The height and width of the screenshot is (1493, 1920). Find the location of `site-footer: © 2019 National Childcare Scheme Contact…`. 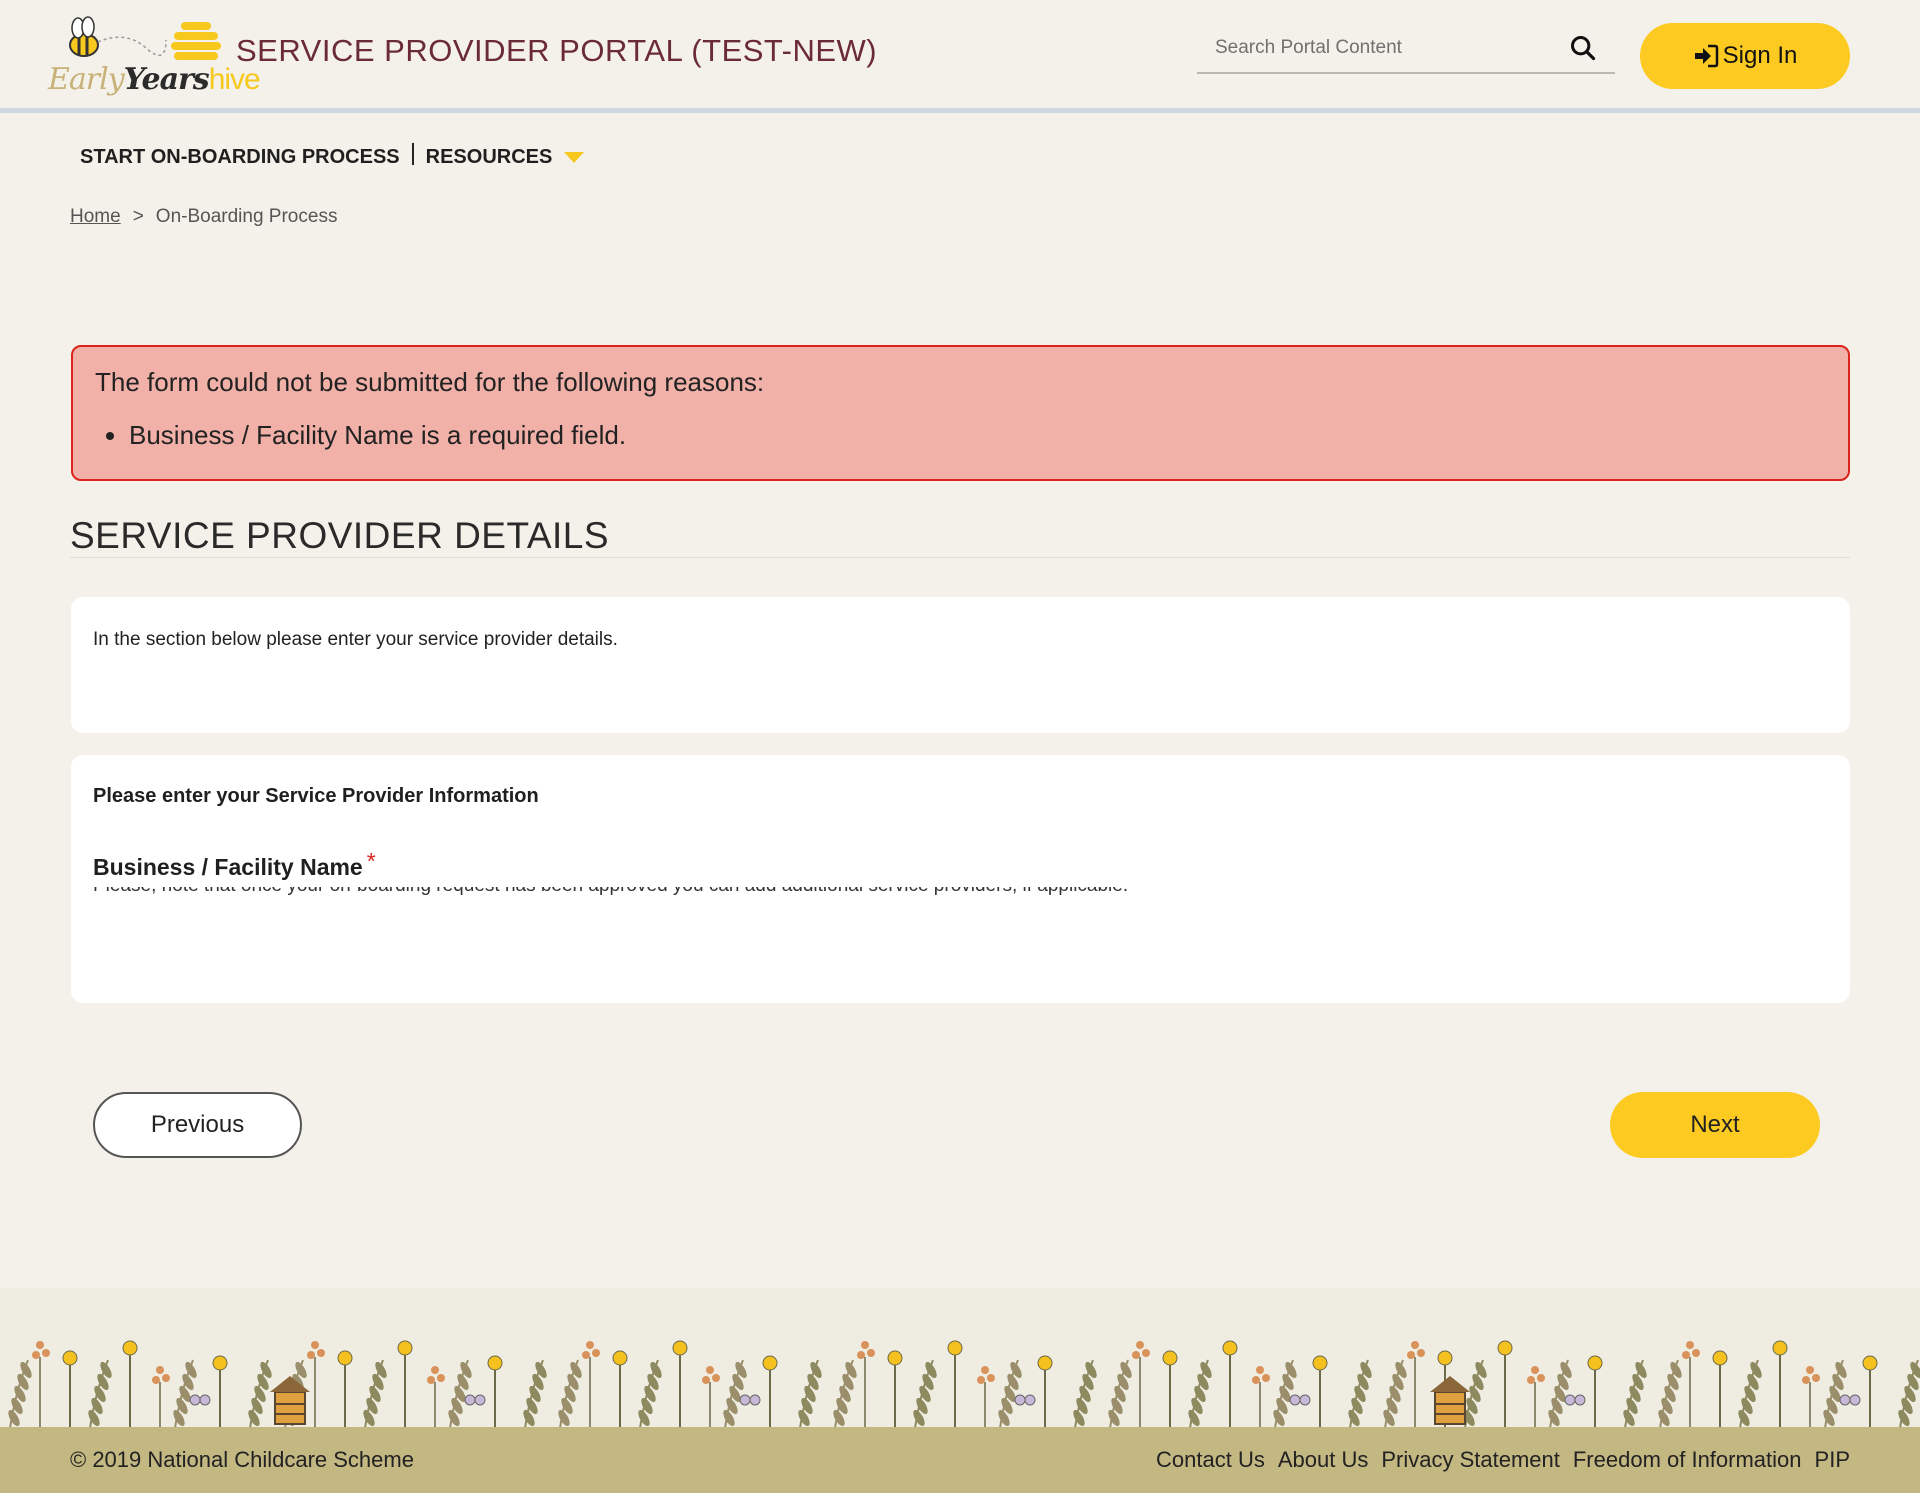

site-footer: © 2019 National Childcare Scheme Contact… is located at coordinates (960, 1460).